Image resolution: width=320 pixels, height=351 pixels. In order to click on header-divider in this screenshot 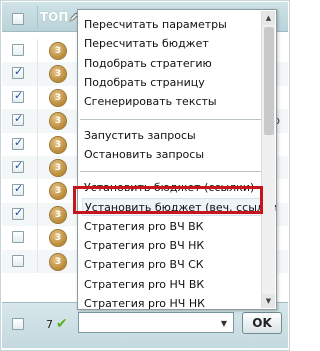, I will do `click(37, 17)`.